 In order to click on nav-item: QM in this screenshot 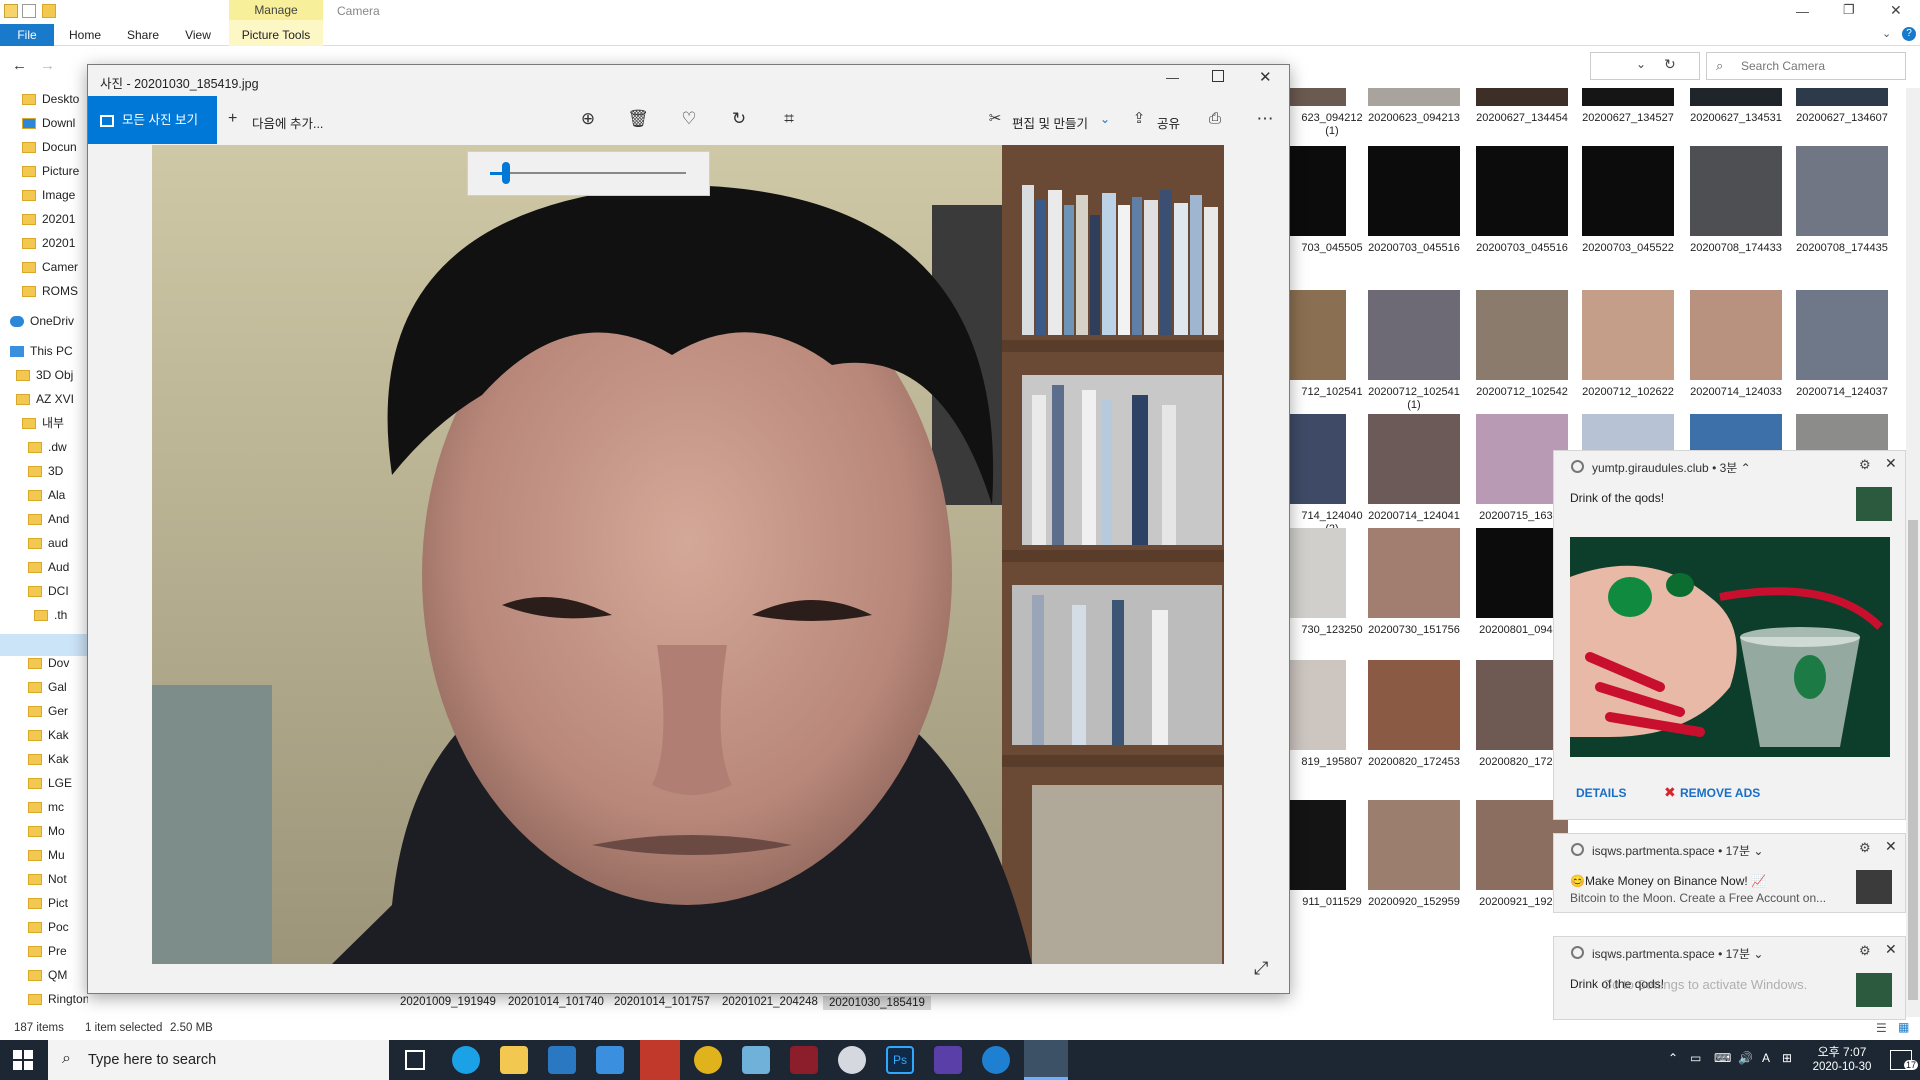, I will do `click(58, 975)`.